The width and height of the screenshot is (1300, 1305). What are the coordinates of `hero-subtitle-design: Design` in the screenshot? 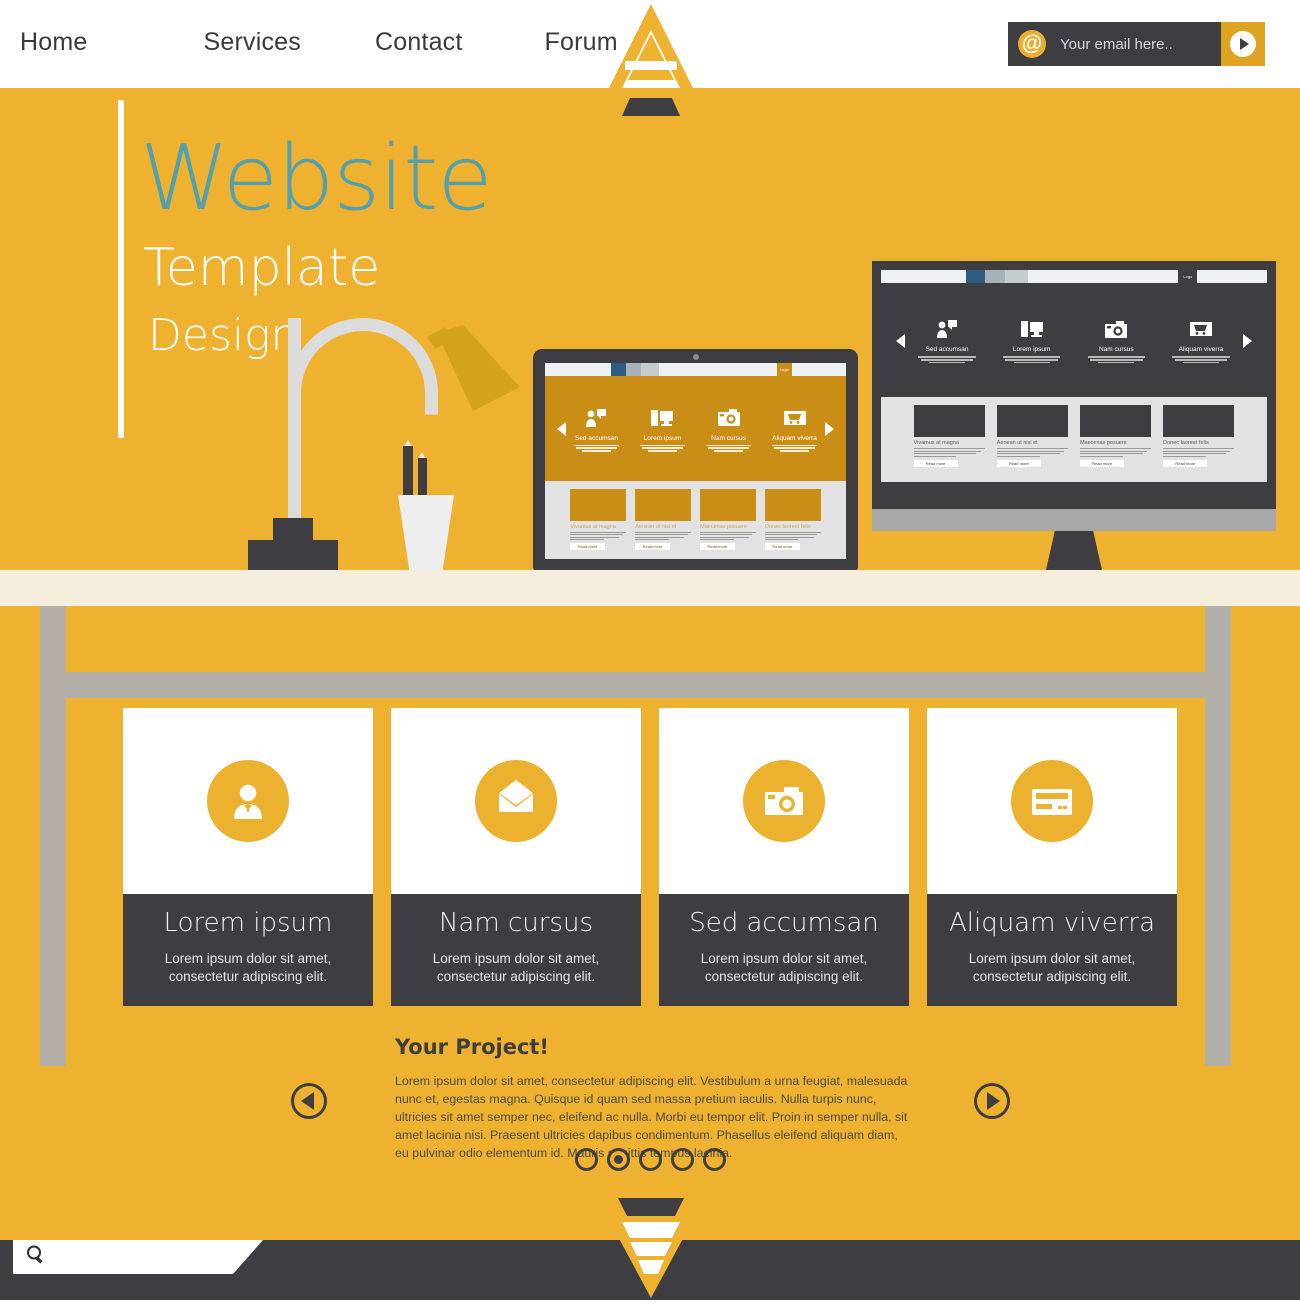 It's located at (223, 335).